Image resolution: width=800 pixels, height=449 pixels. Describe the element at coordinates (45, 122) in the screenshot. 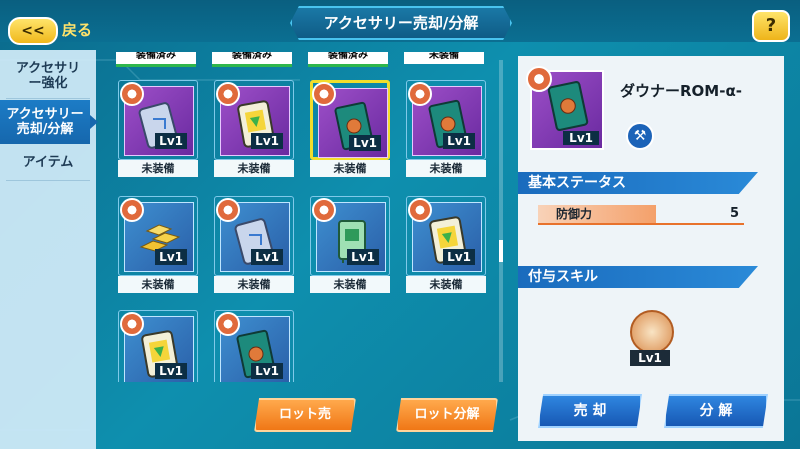

I see `sidebar-item-label: アクセサリー売却/分解` at that location.